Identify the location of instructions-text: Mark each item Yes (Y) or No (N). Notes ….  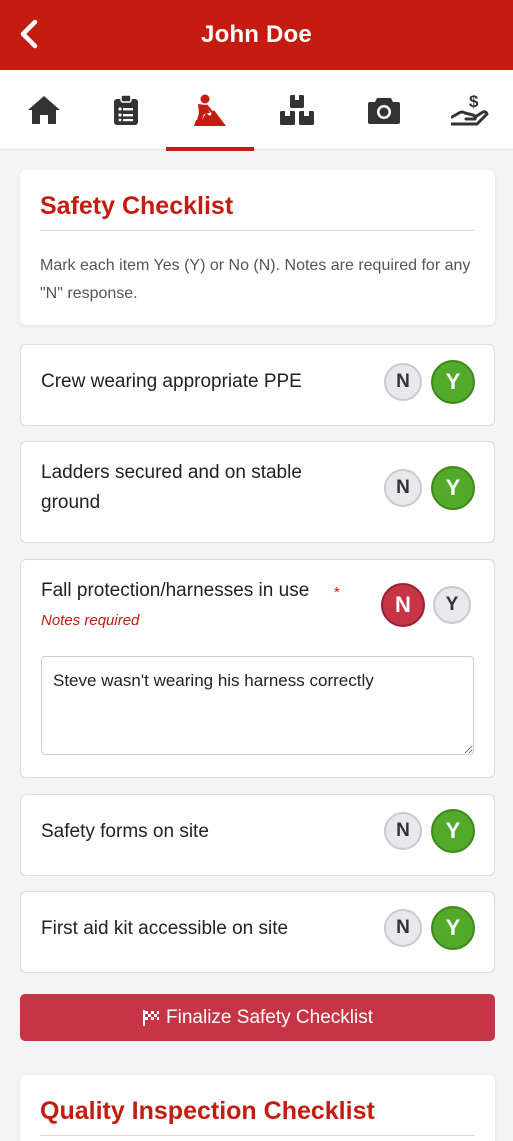
(255, 279).